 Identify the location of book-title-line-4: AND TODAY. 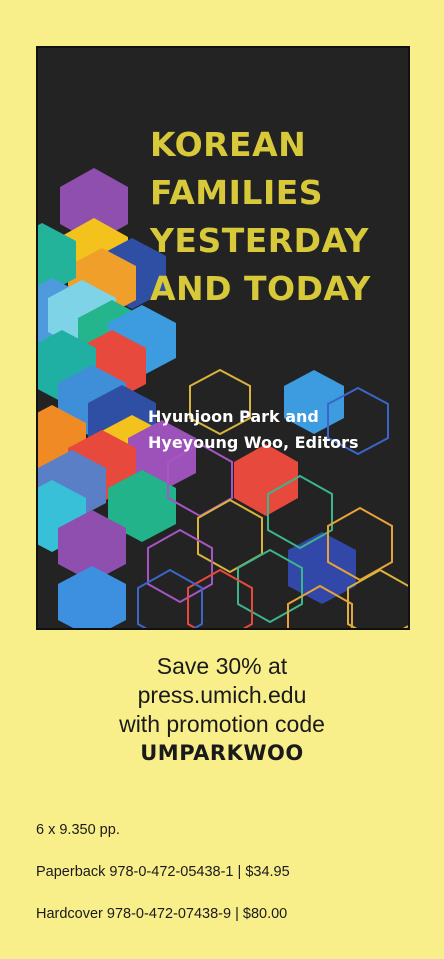
(260, 288).